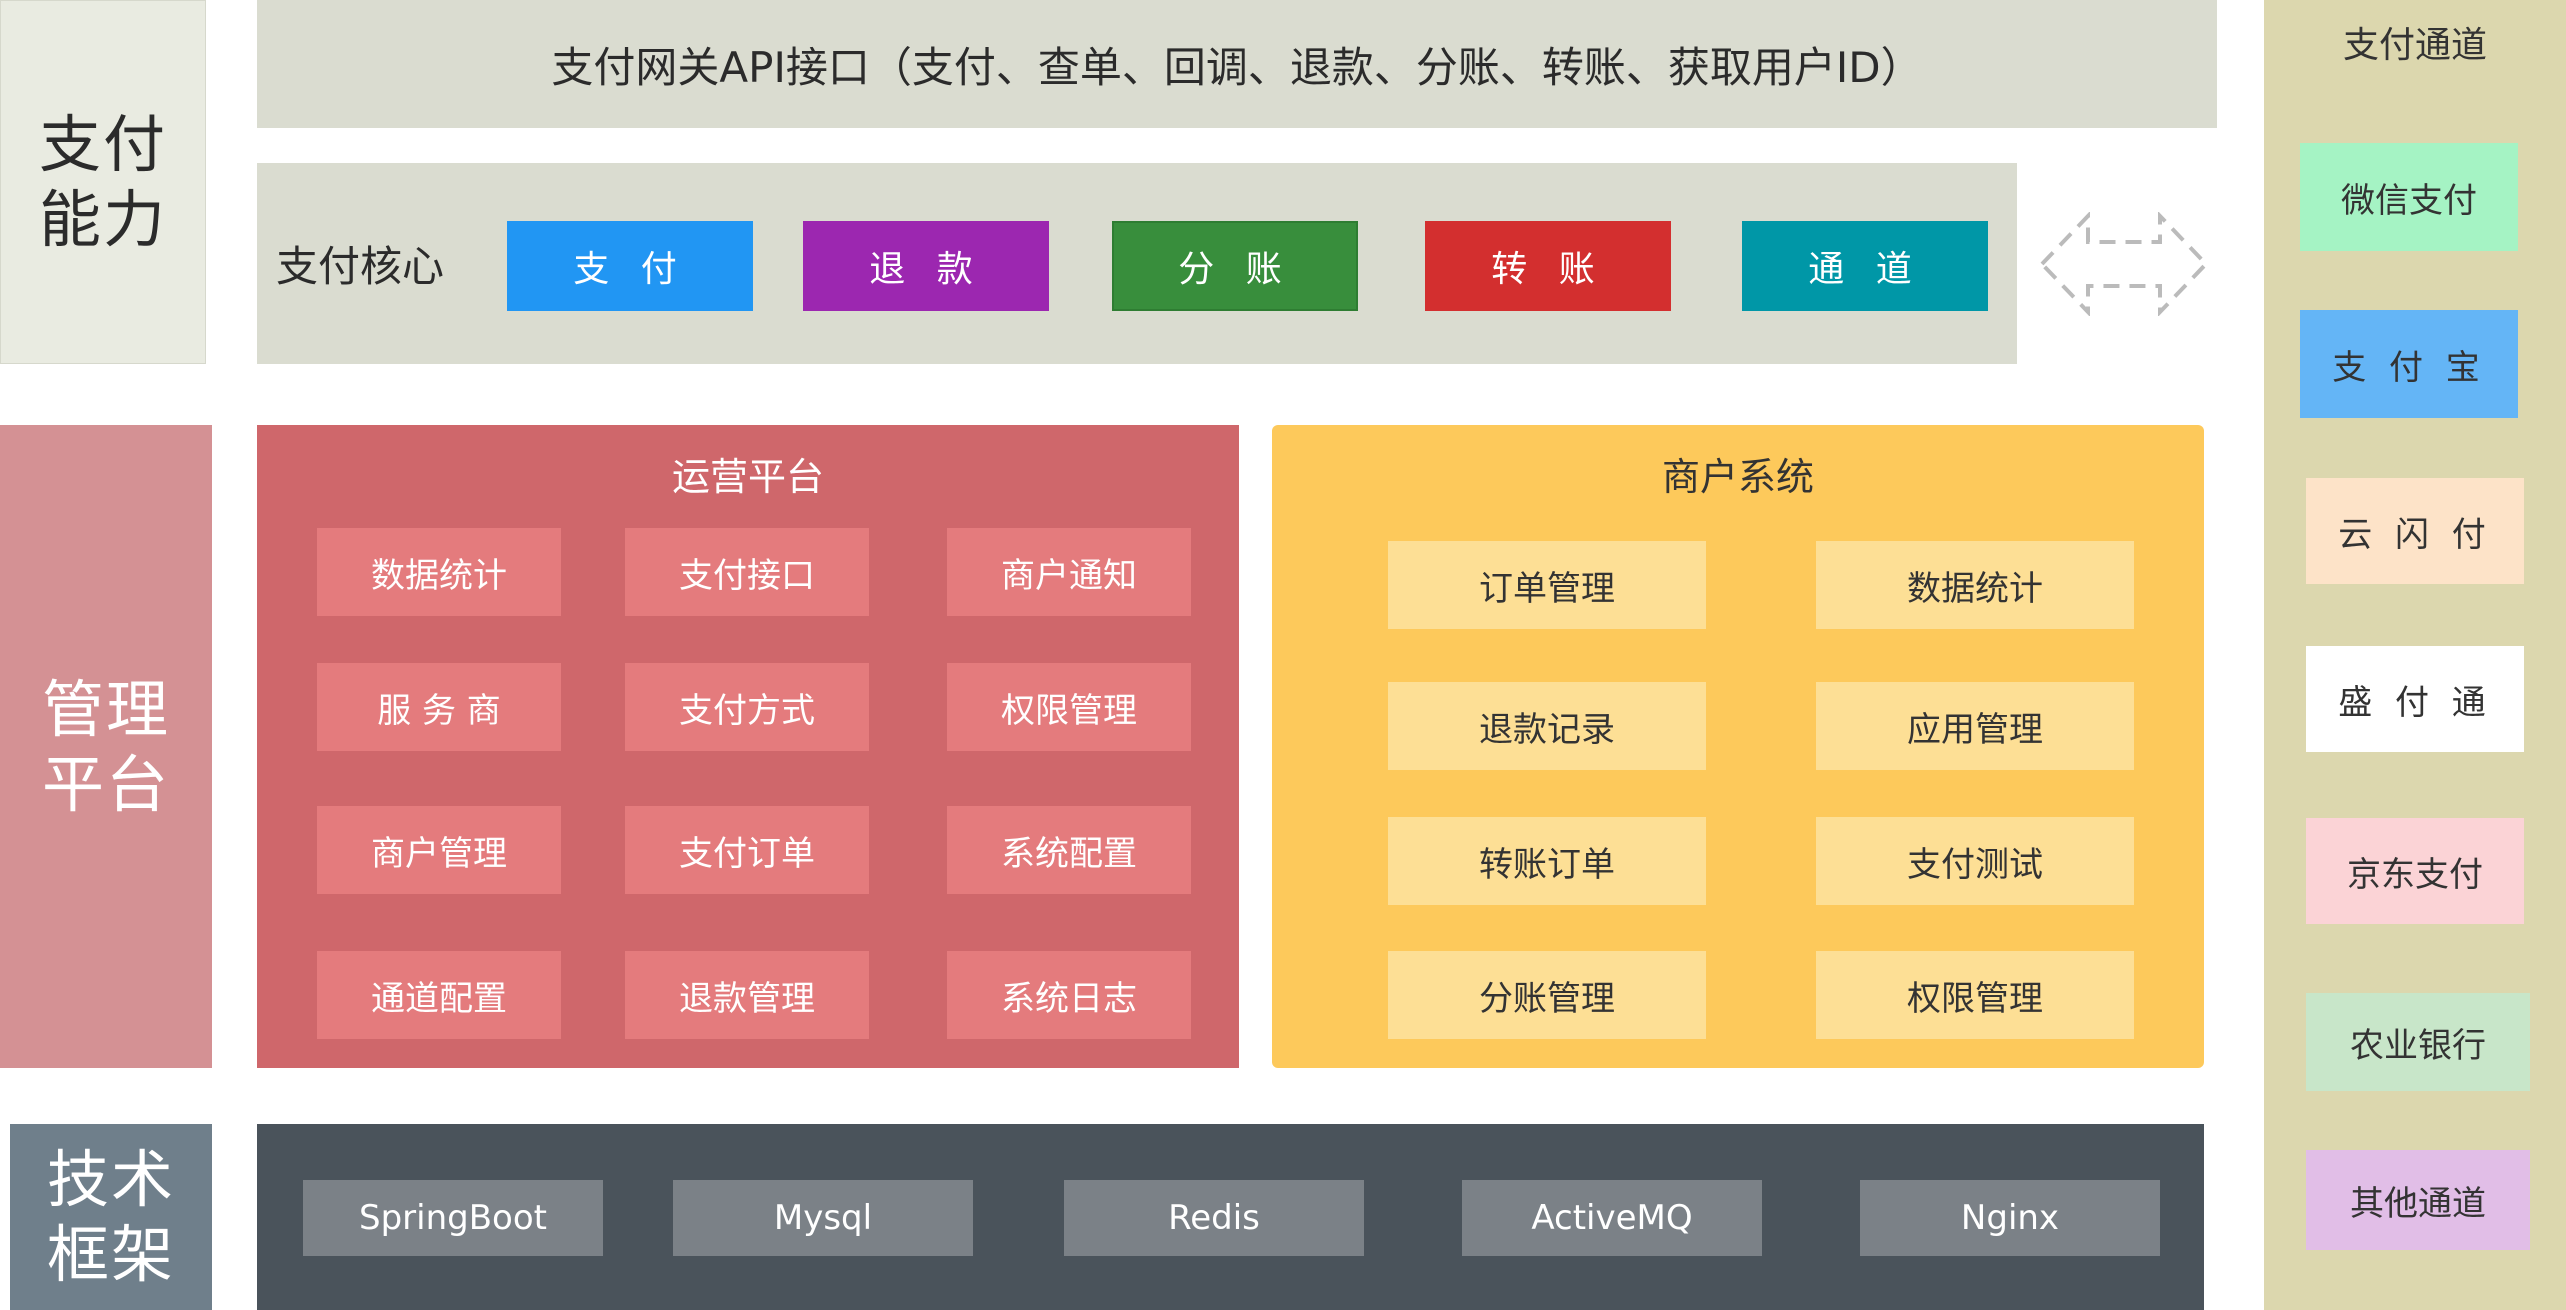 The height and width of the screenshot is (1310, 2566). I want to click on tech-framework-panel: SpringBoot Mysql Redis ActiveMQ Nginx, so click(1230, 1217).